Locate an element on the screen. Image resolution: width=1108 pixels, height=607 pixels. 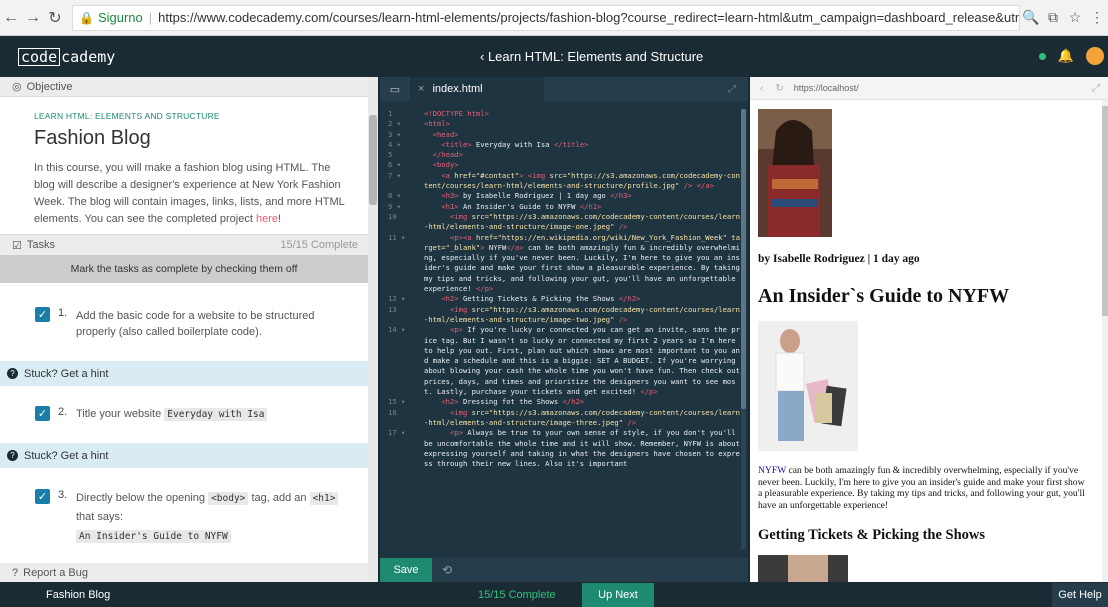
up-next-button: Up Next is located at coordinates (618, 595).